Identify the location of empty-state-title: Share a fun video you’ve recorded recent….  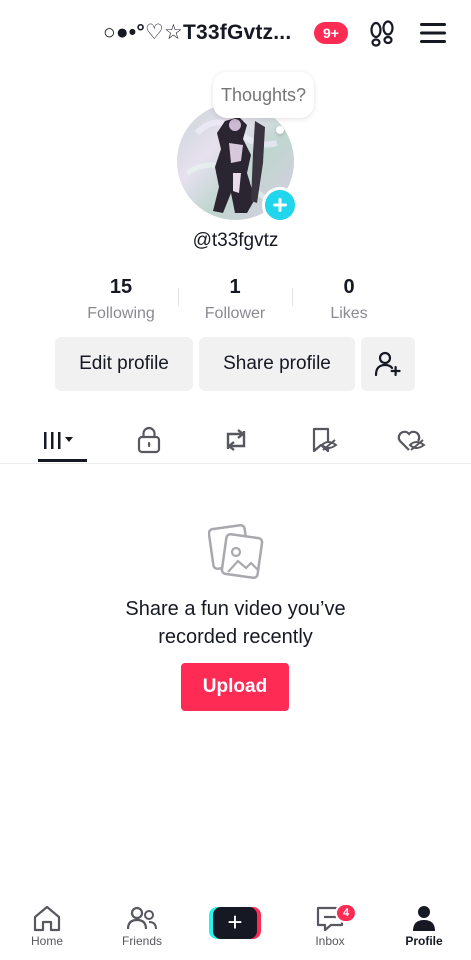
(235, 623).